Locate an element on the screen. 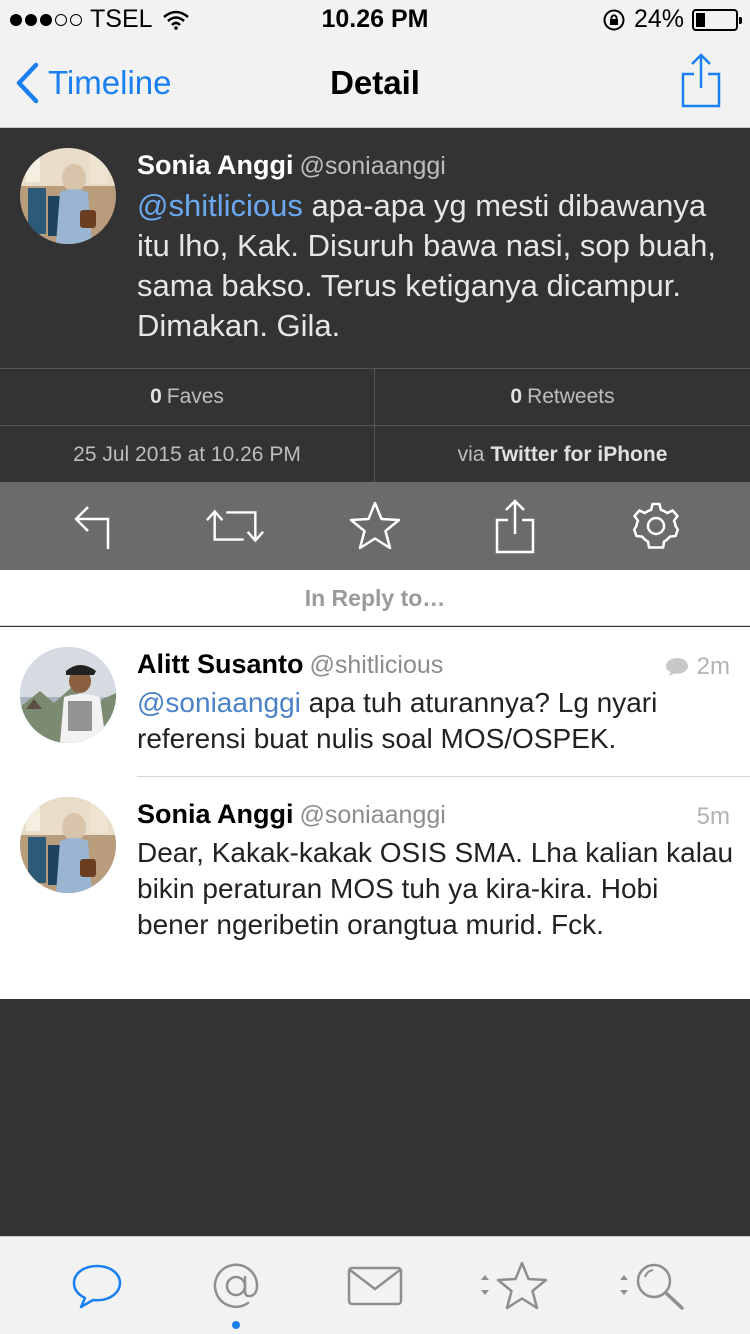 This screenshot has height=1334, width=750. reply-time: 5m is located at coordinates (713, 816).